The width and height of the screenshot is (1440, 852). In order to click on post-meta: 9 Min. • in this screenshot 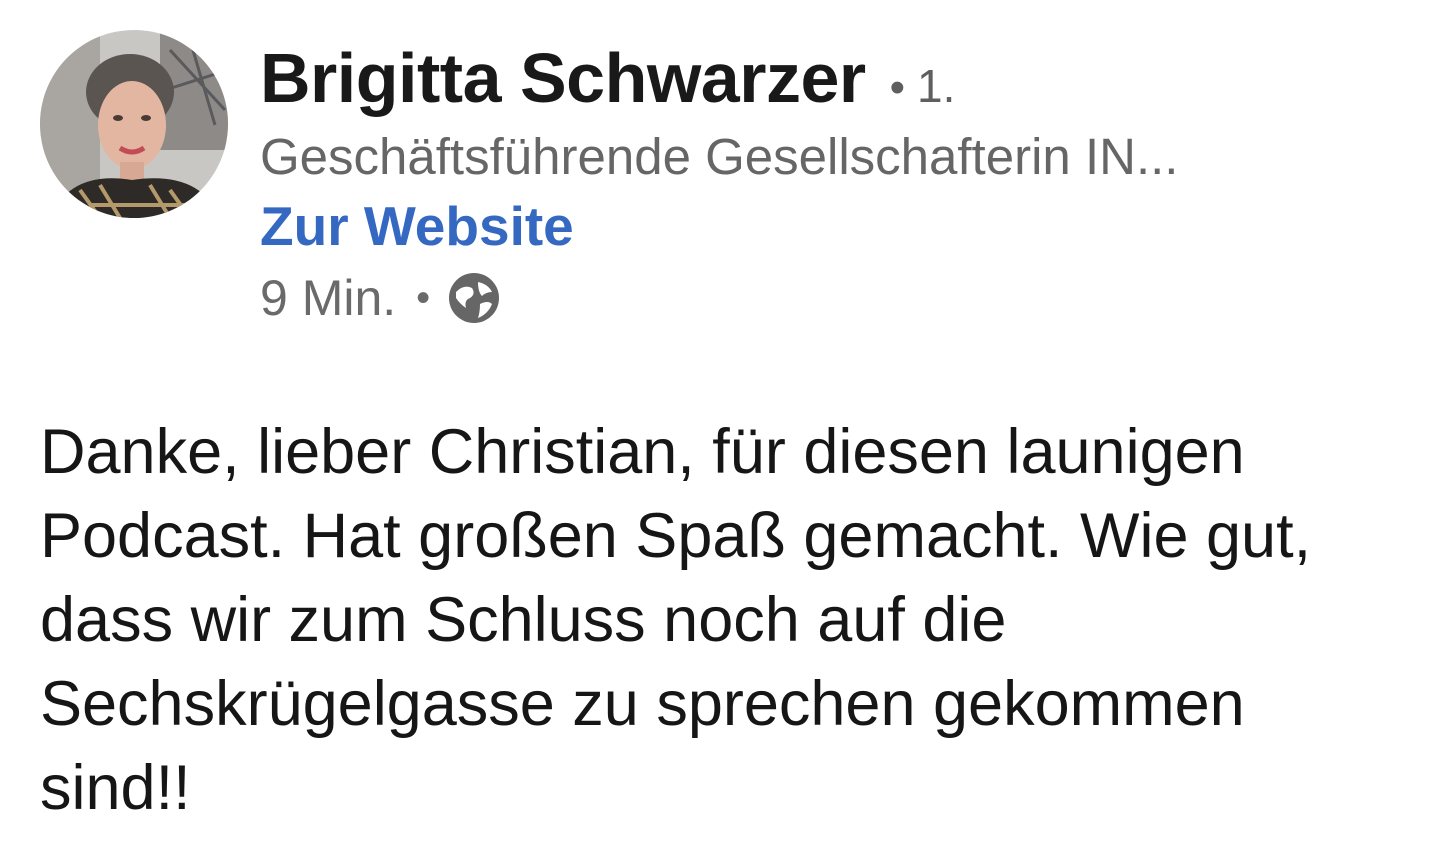, I will do `click(840, 298)`.